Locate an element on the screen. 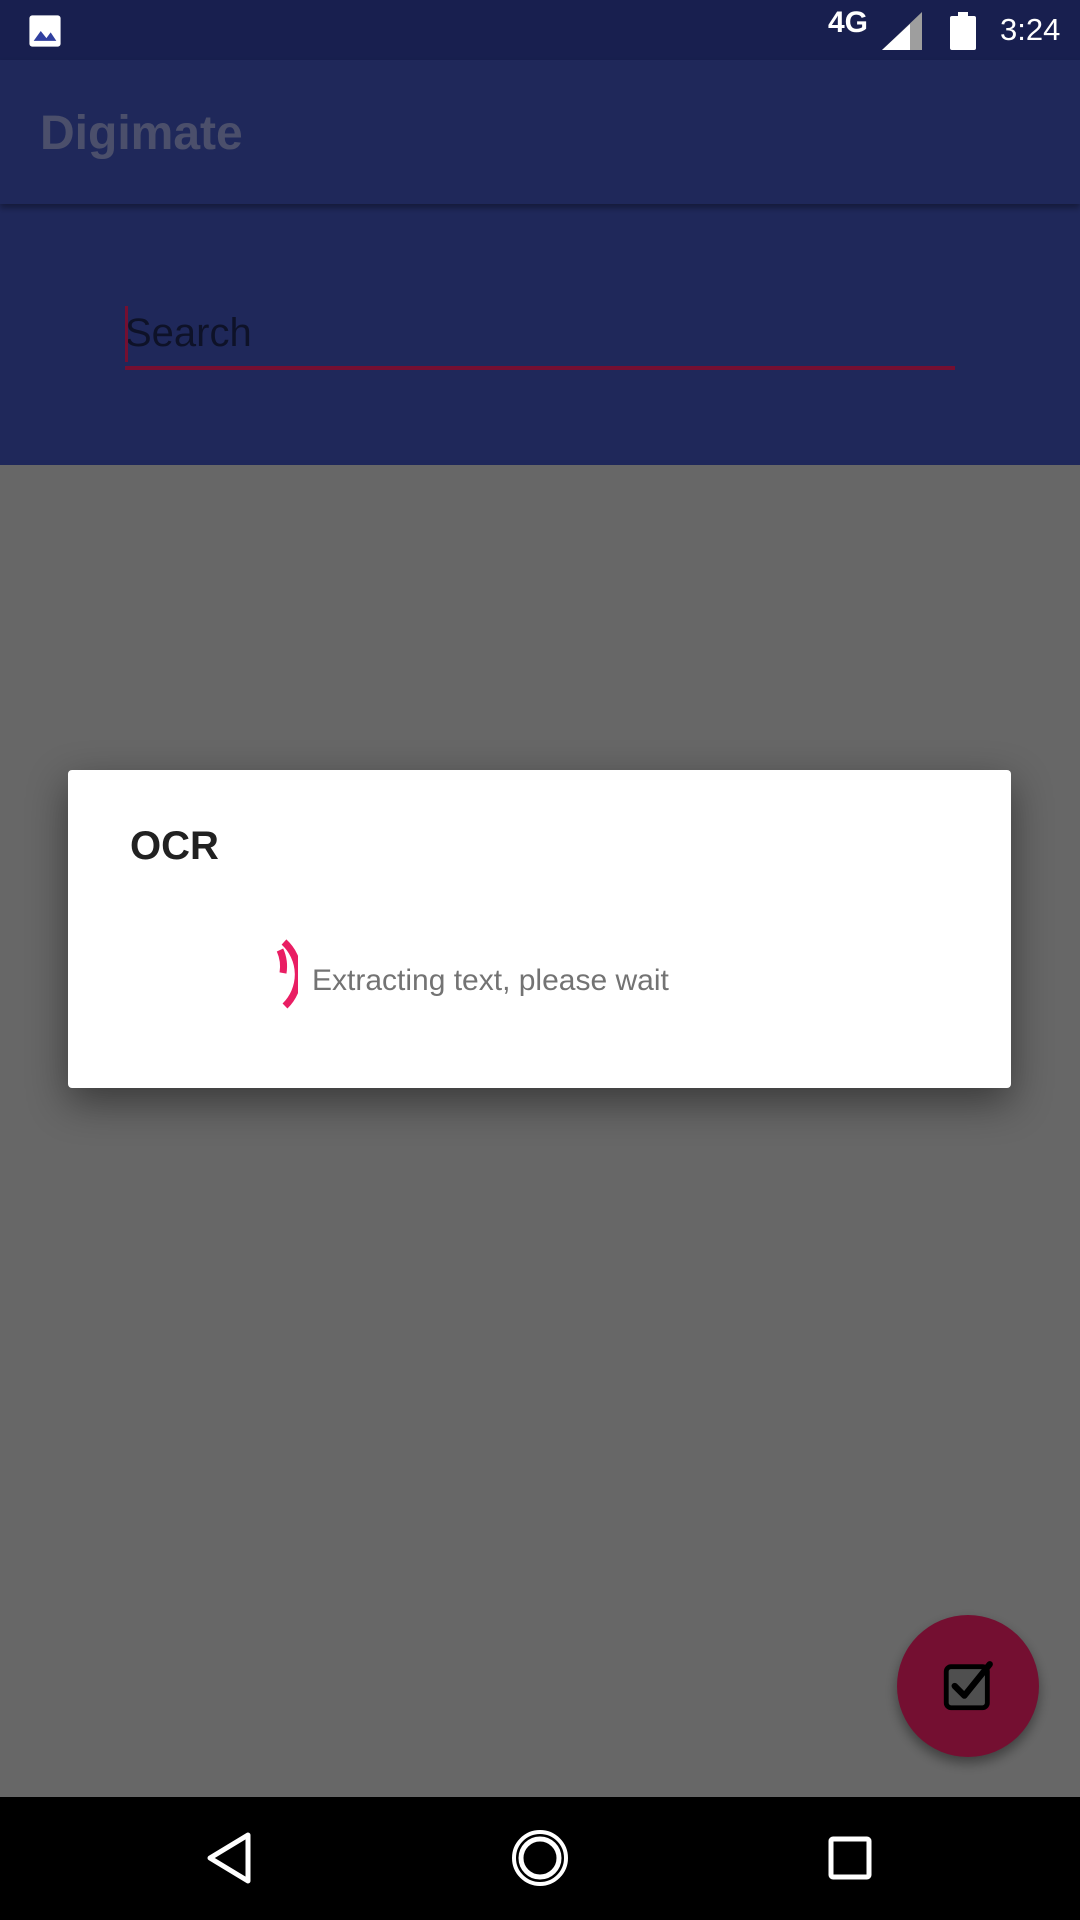 The image size is (1080, 1920). recents-icon is located at coordinates (850, 1858).